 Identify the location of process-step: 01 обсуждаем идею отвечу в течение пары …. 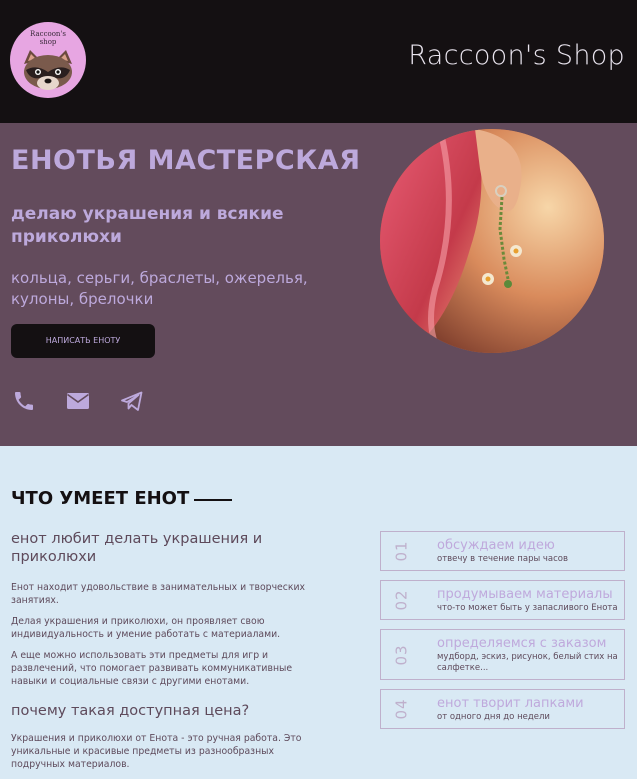
(502, 551).